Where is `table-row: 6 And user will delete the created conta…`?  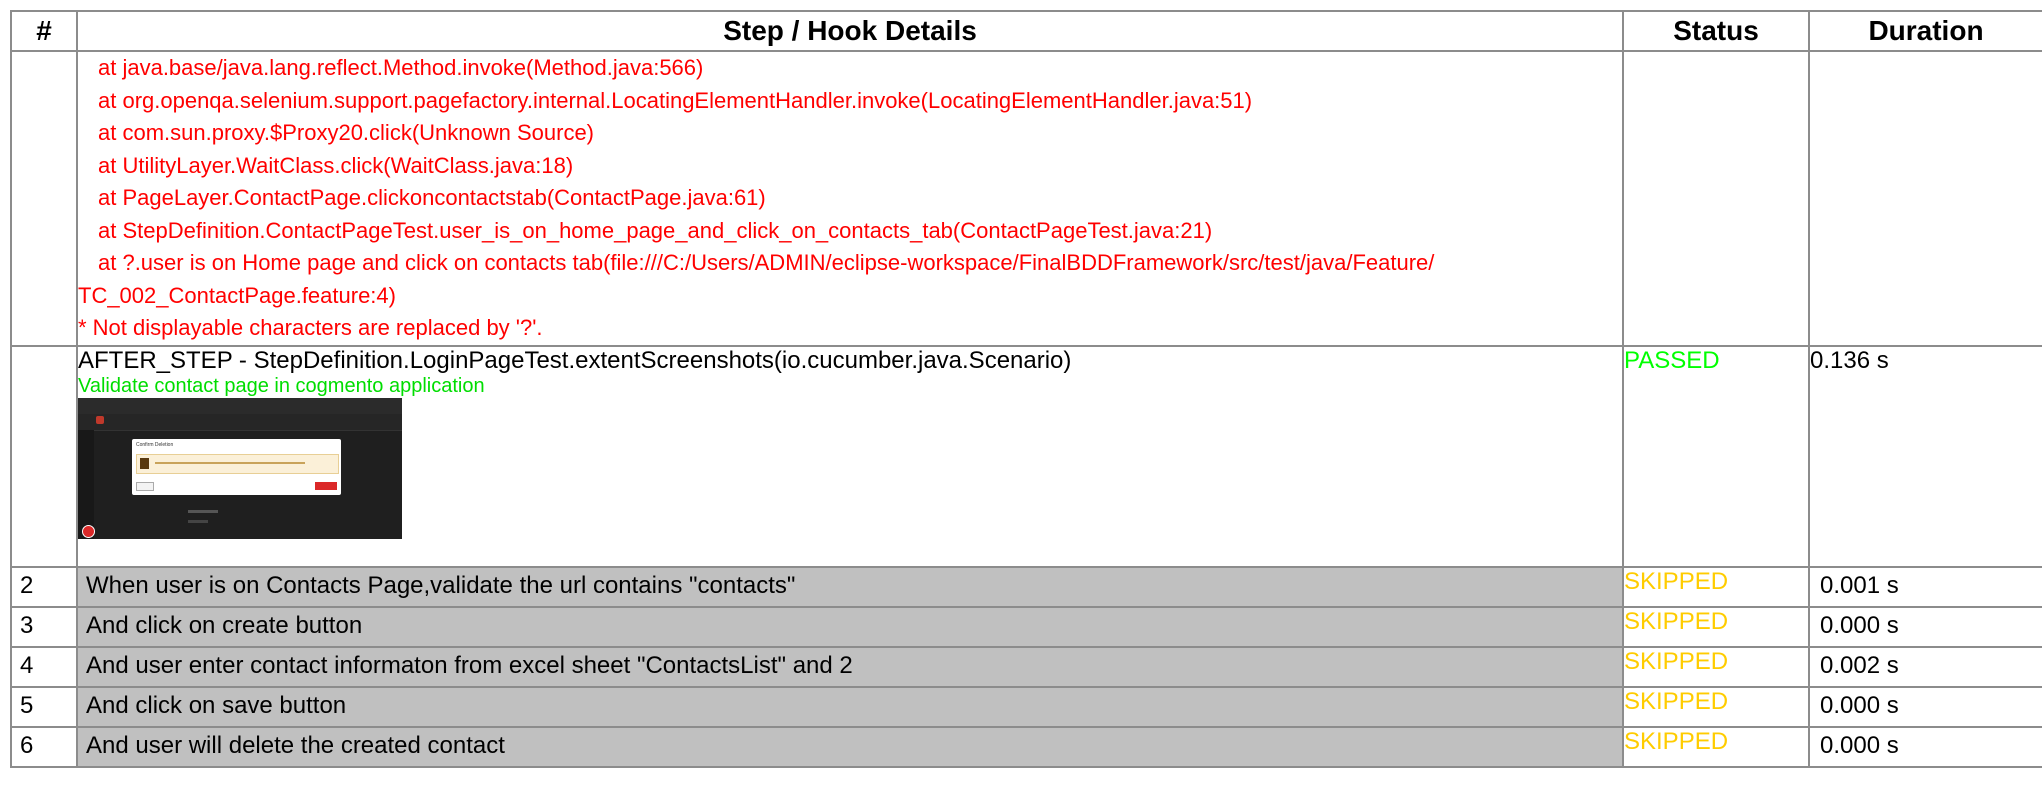
table-row: 6 And user will delete the created conta… is located at coordinates (1026, 746).